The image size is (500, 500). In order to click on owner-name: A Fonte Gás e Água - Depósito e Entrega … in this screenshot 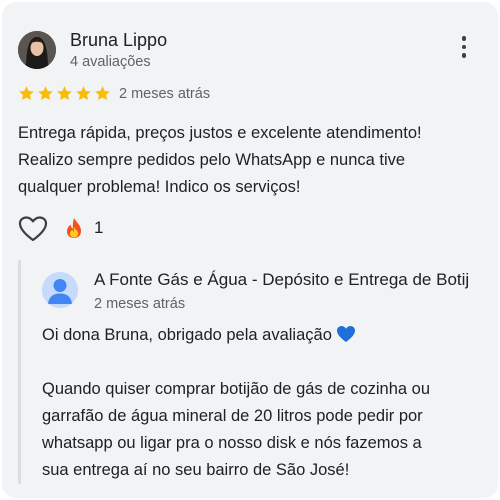, I will do `click(281, 280)`.